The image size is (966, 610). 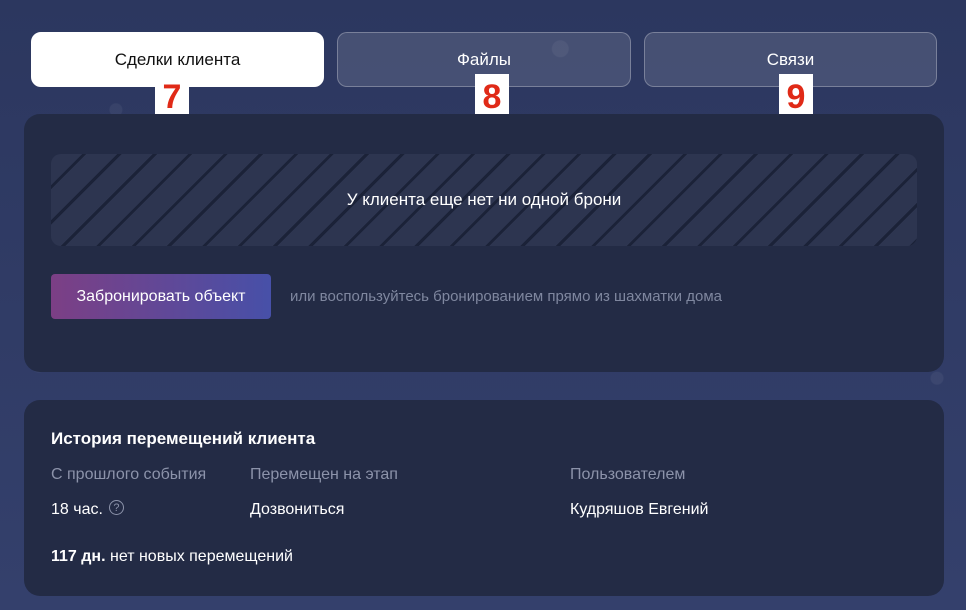 What do you see at coordinates (790, 59) in the screenshot?
I see `tab-links-label: Связи` at bounding box center [790, 59].